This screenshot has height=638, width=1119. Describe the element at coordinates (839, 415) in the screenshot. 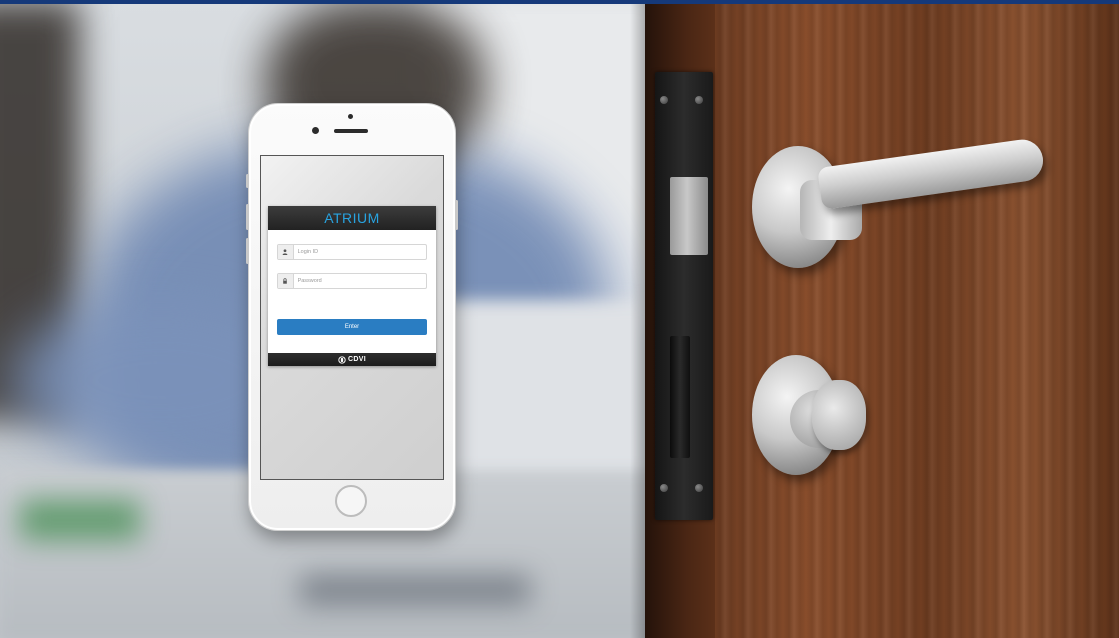

I see `key` at that location.